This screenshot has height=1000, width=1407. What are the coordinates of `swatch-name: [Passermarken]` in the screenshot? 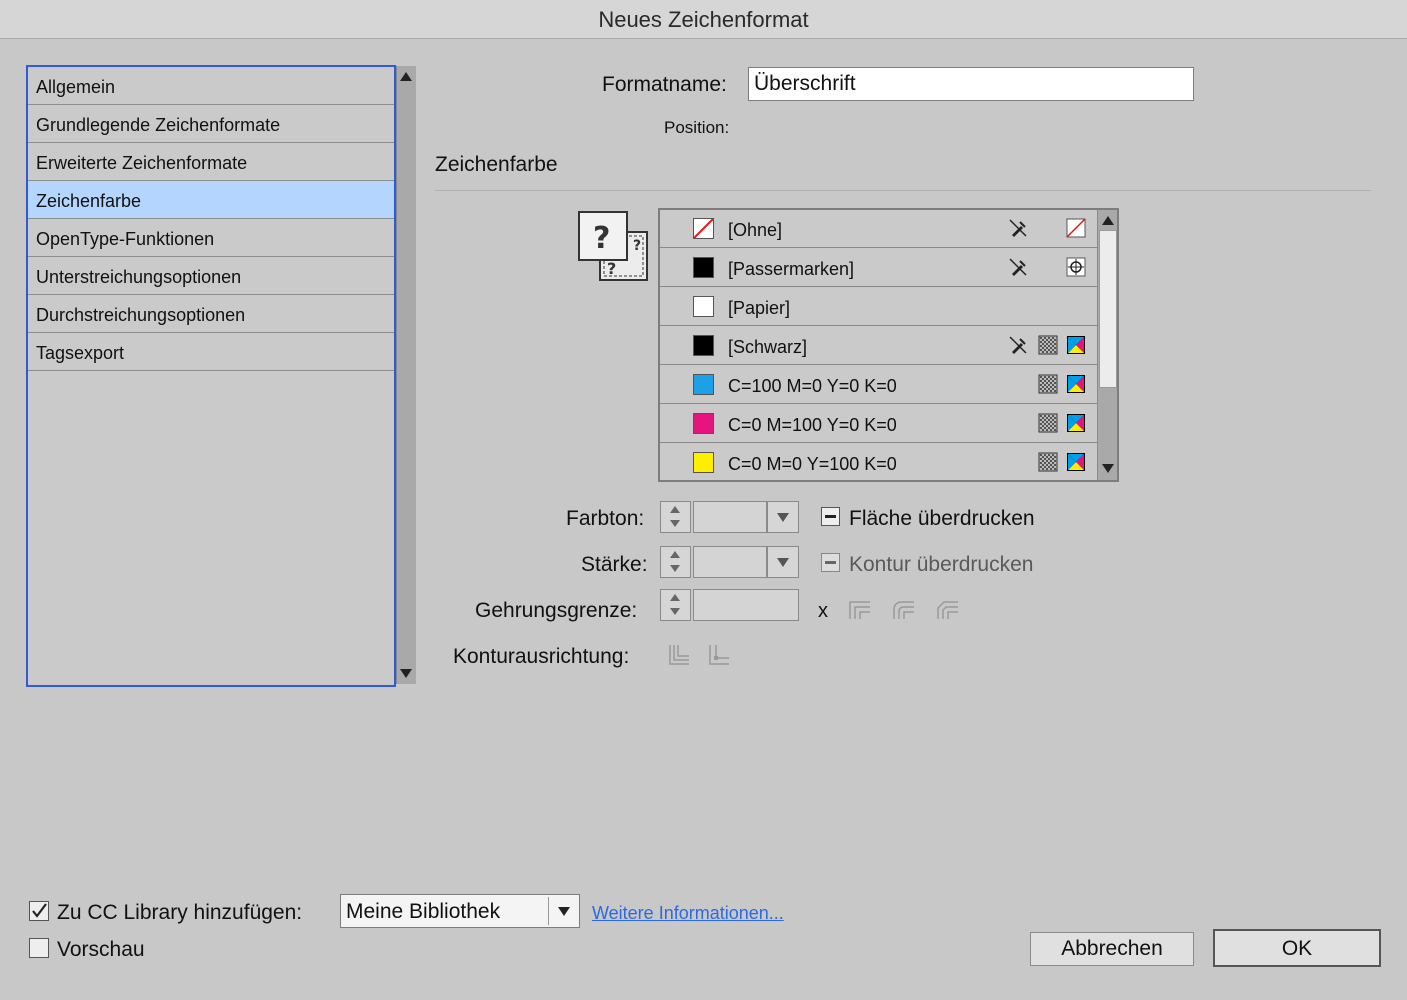 It's located at (791, 269).